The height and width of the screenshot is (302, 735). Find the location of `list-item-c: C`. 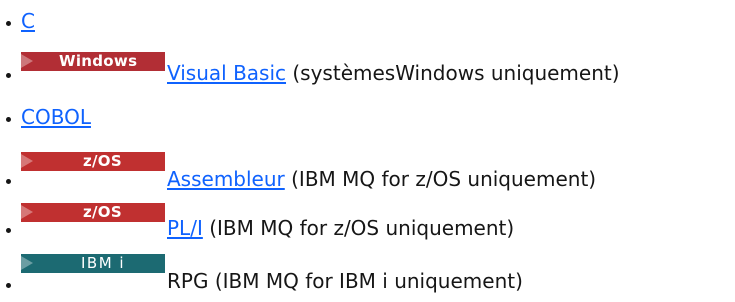

list-item-c: C is located at coordinates (367, 28).